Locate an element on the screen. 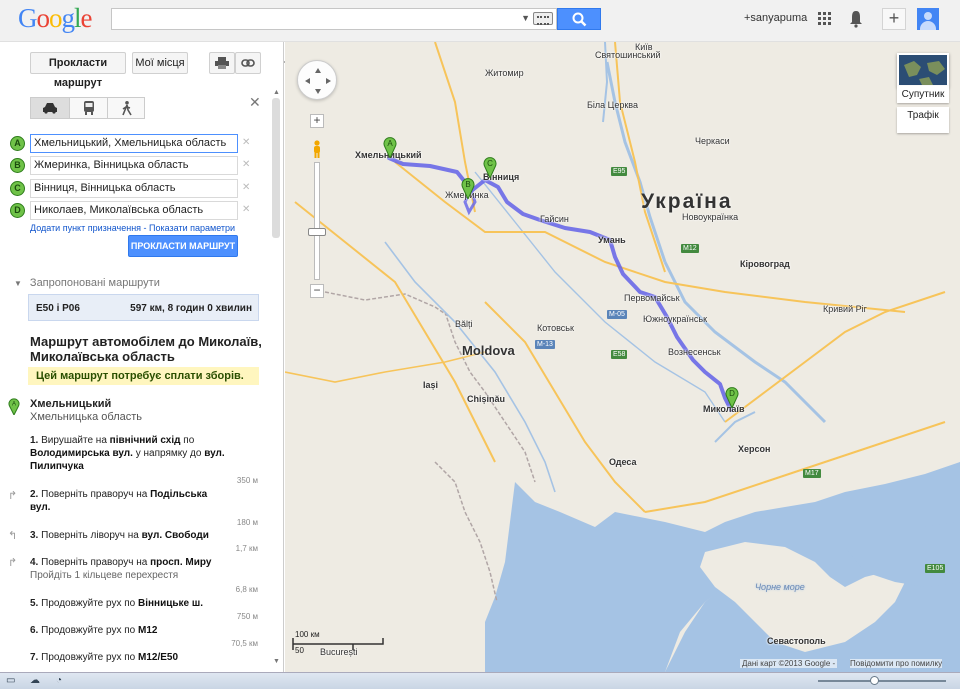 The image size is (960, 689). scroll-up-arrow: ▲ is located at coordinates (276, 92).